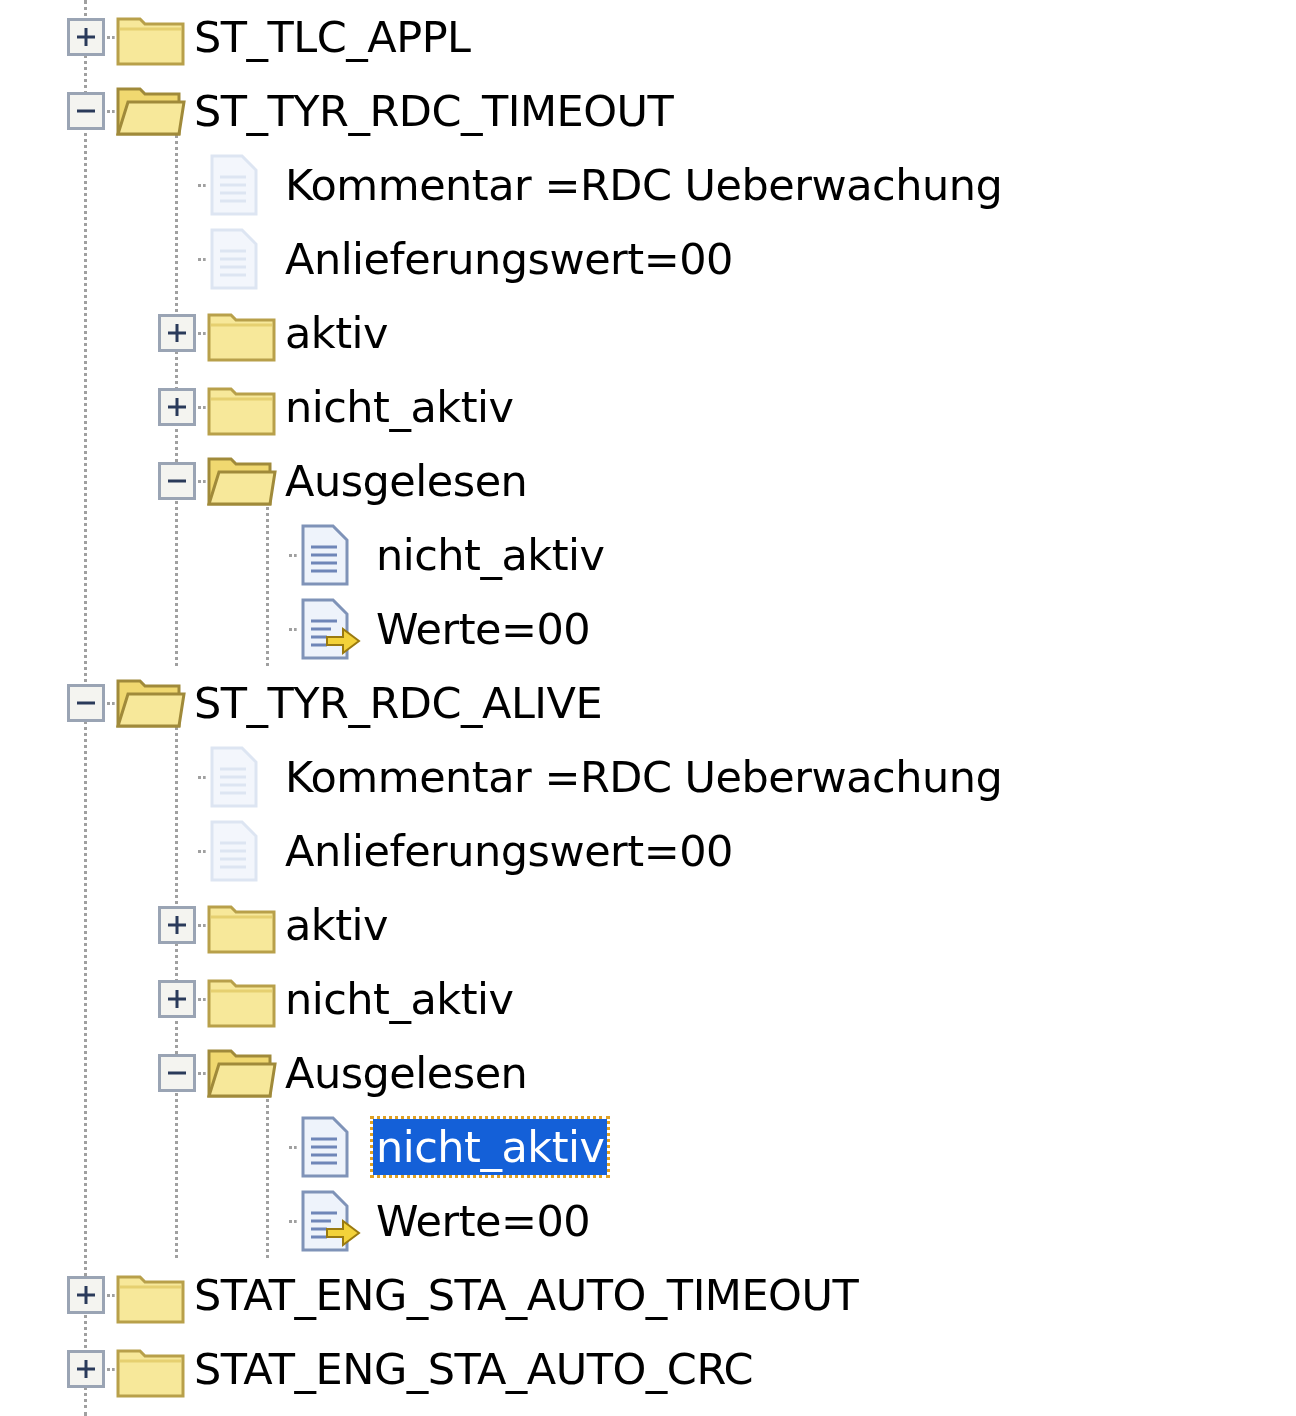 The width and height of the screenshot is (1296, 1416). I want to click on tree-item: ST_TYR_RDC_ALIVE, so click(398, 703).